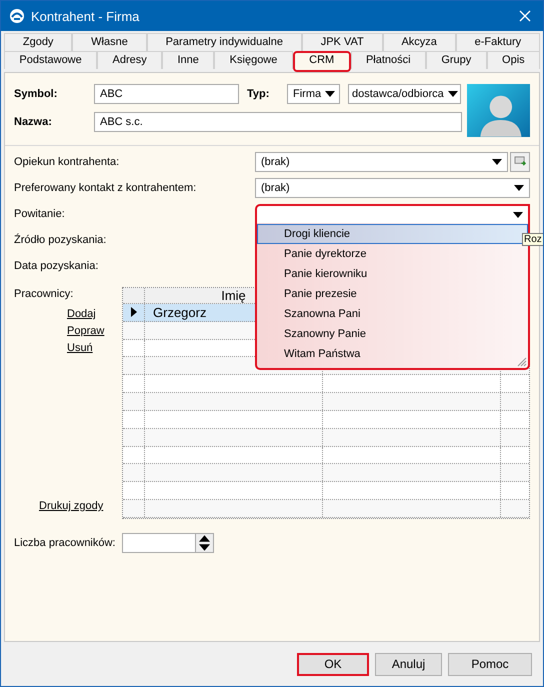 This screenshot has width=544, height=687. What do you see at coordinates (392, 334) in the screenshot?
I see `dropdown-option: Szanowny Panie` at bounding box center [392, 334].